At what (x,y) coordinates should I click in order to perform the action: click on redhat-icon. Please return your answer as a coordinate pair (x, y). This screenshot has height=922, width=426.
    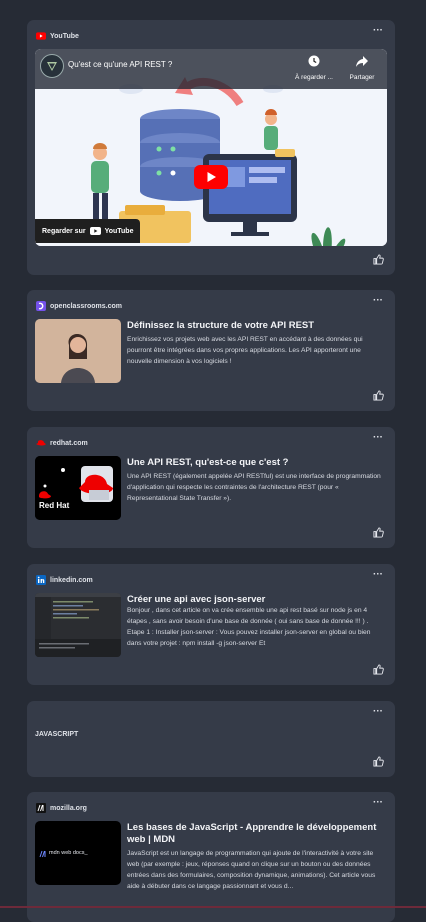
    Looking at the image, I should click on (41, 443).